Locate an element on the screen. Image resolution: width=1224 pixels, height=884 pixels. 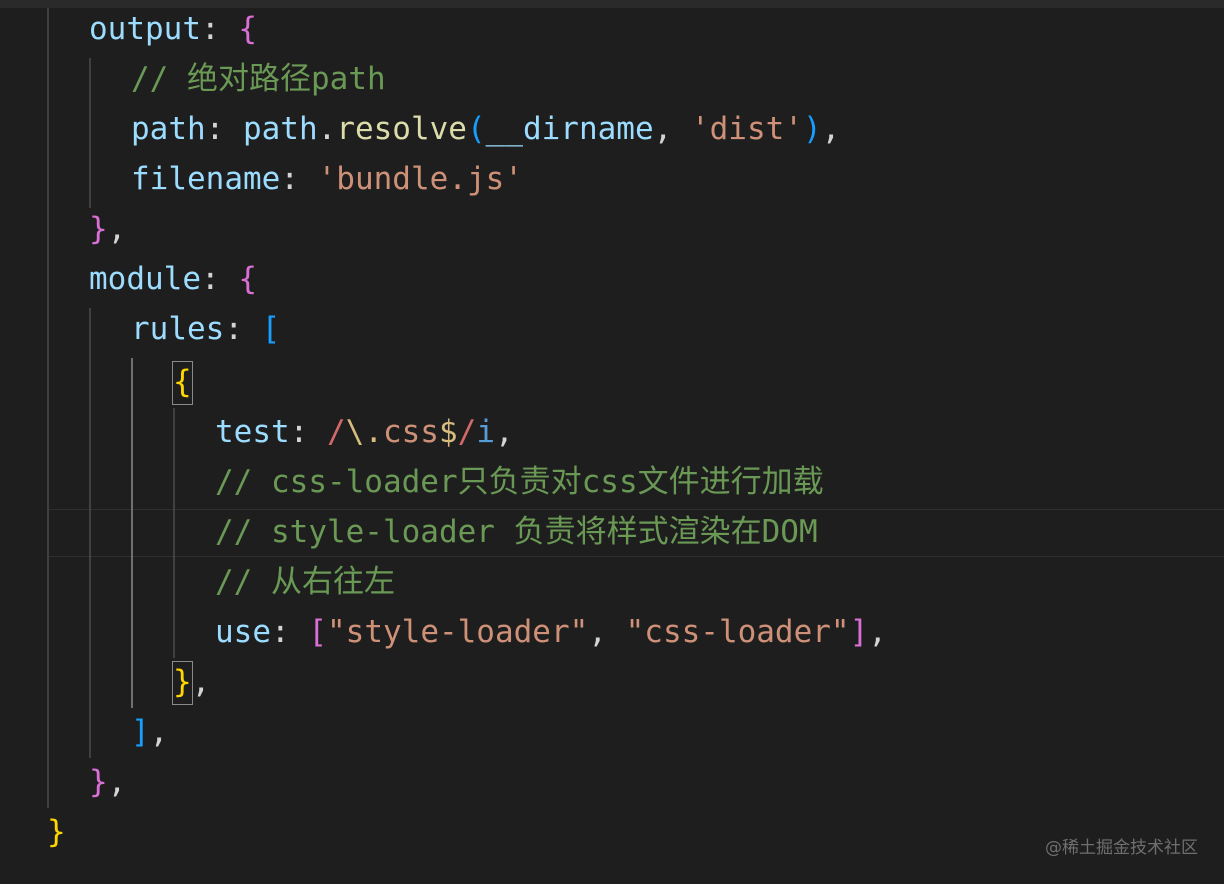
resolve-function: resolve is located at coordinates (401, 129).